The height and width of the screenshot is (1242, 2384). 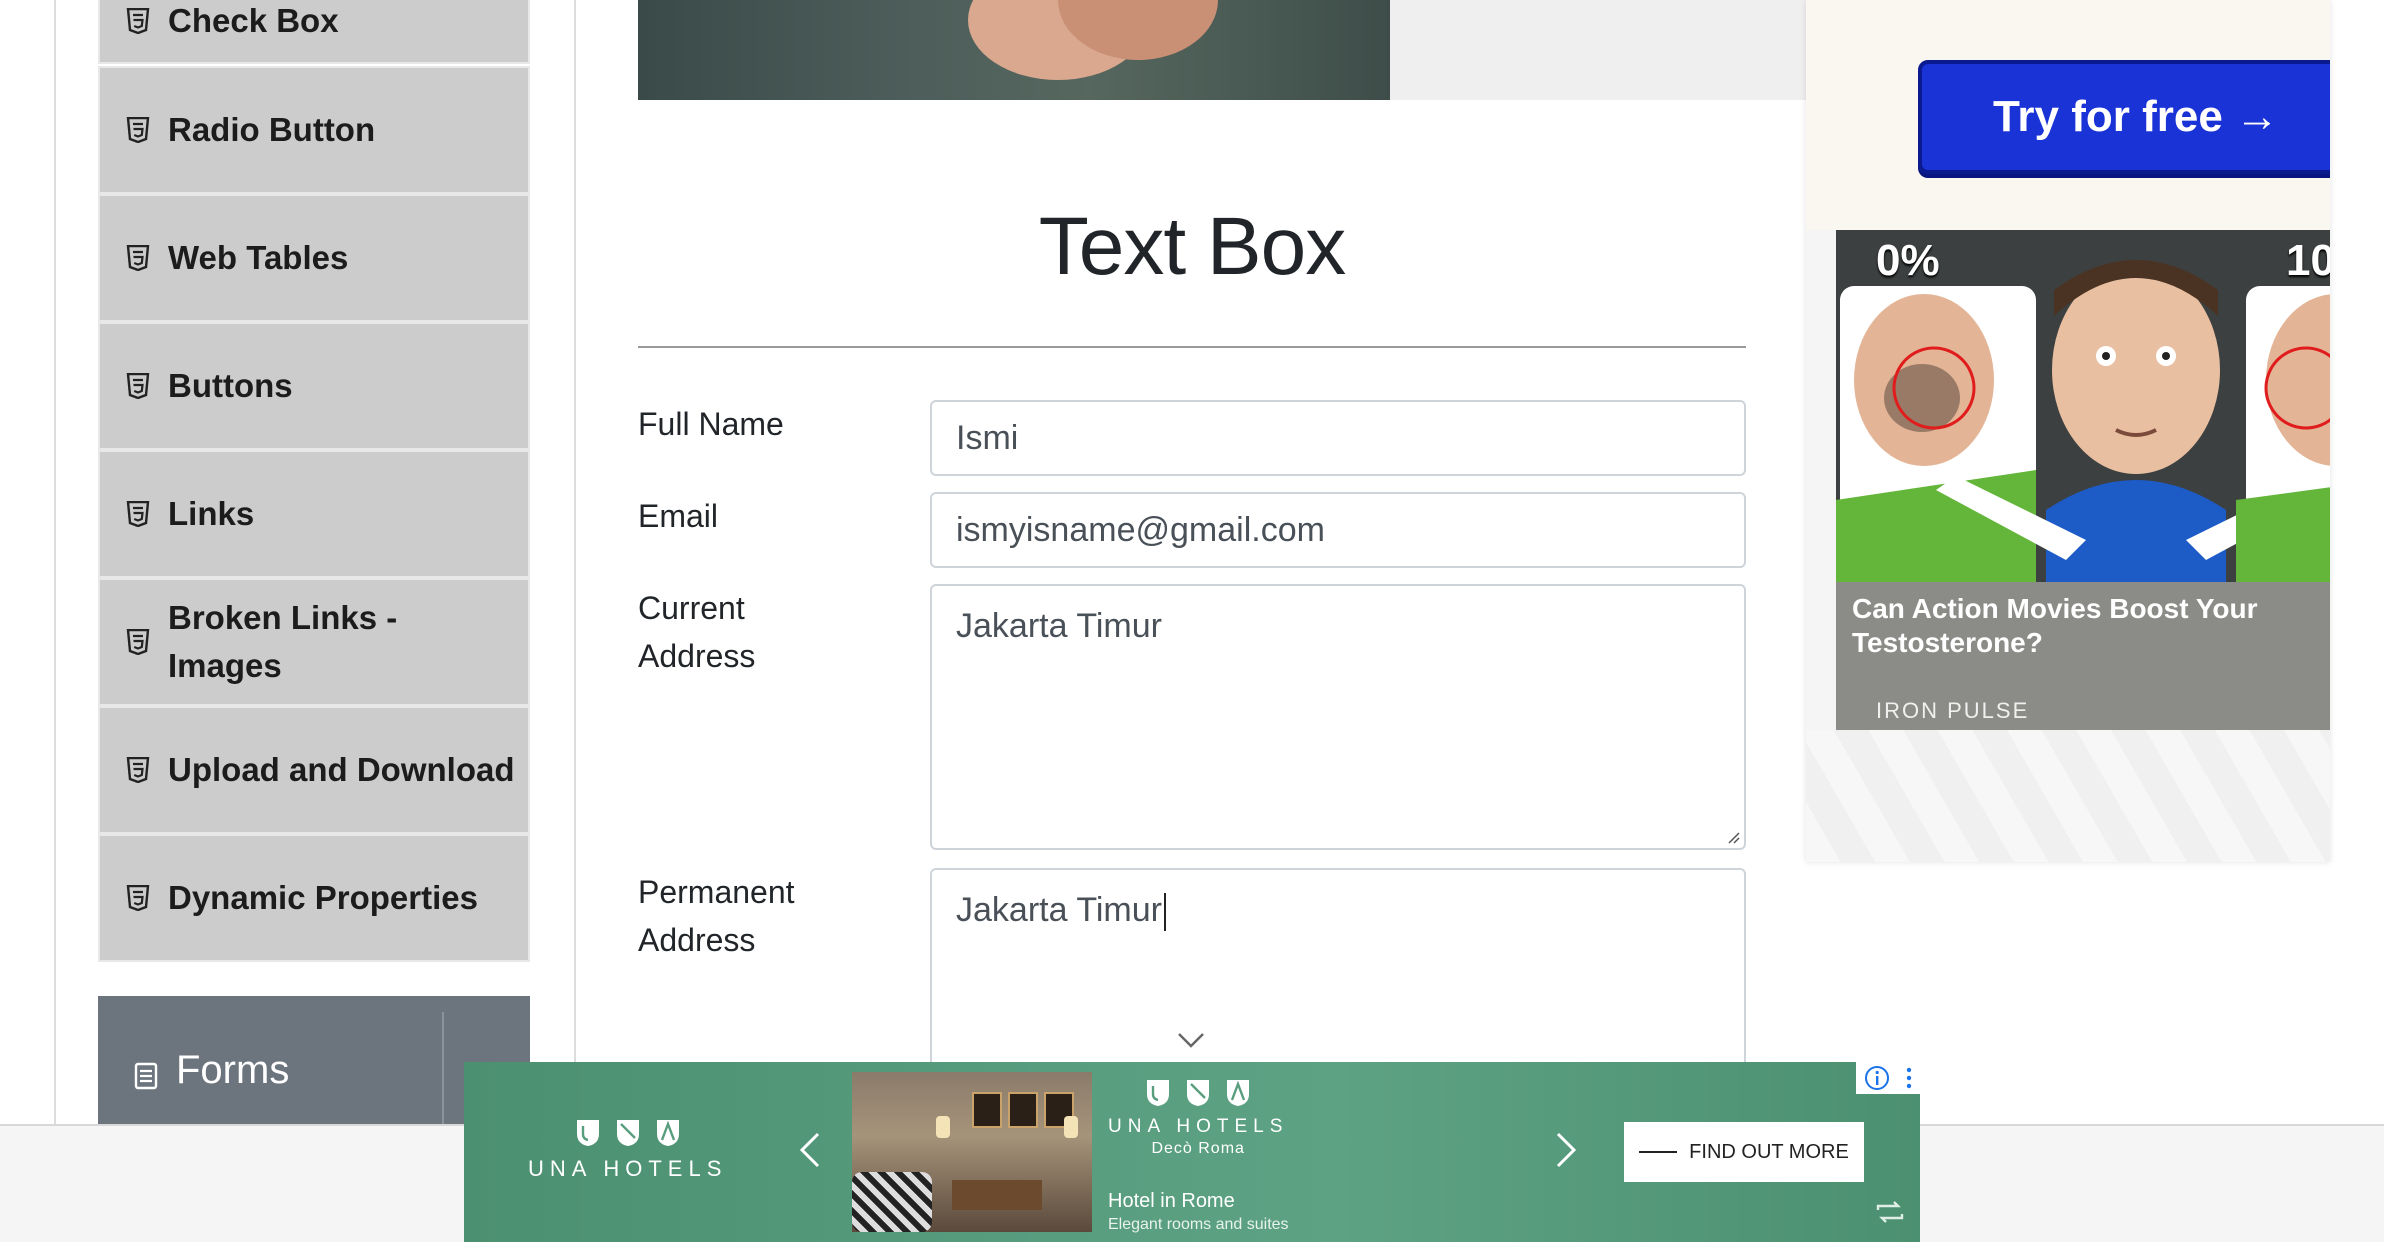 I want to click on sidebar-item-web-tables: Web Tables, so click(x=314, y=258).